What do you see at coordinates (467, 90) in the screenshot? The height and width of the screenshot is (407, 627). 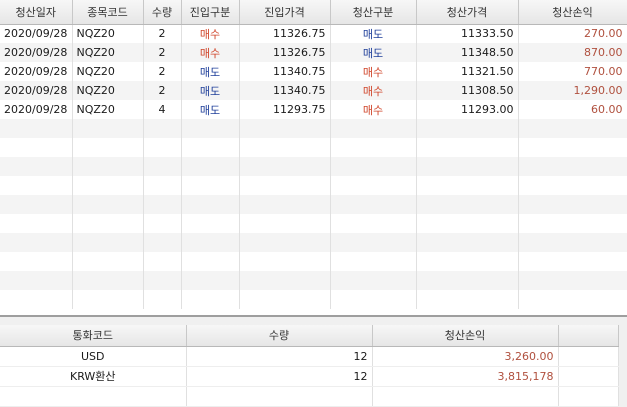 I see `exit-price-cell: 11308.50` at bounding box center [467, 90].